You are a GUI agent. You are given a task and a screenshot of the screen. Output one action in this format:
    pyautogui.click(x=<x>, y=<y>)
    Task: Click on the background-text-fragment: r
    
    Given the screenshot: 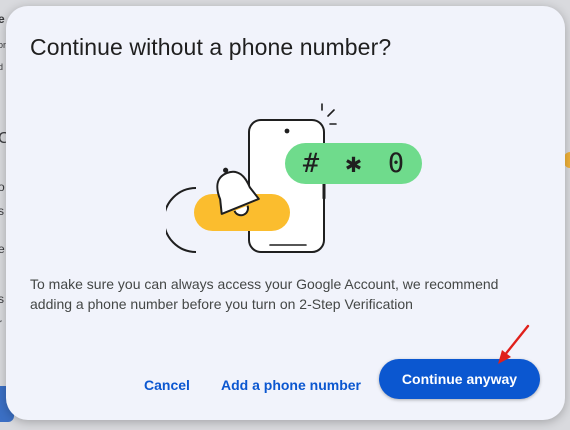 What is the action you would take?
    pyautogui.click(x=1, y=323)
    